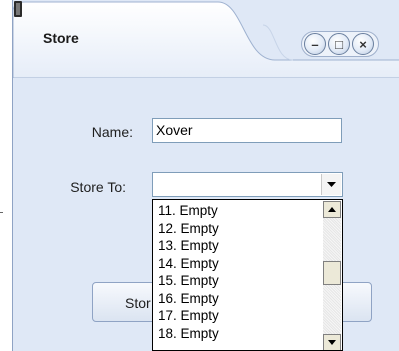 Image resolution: width=399 pixels, height=351 pixels. I want to click on list-item: 13. Empty, so click(237, 246).